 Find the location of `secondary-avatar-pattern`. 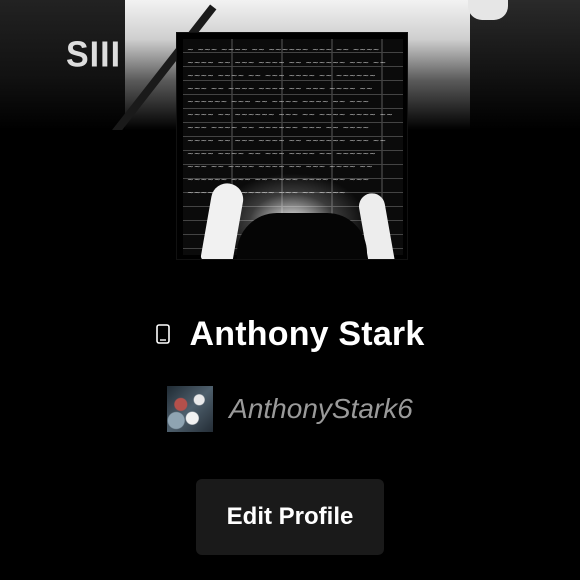

secondary-avatar-pattern is located at coordinates (190, 409).